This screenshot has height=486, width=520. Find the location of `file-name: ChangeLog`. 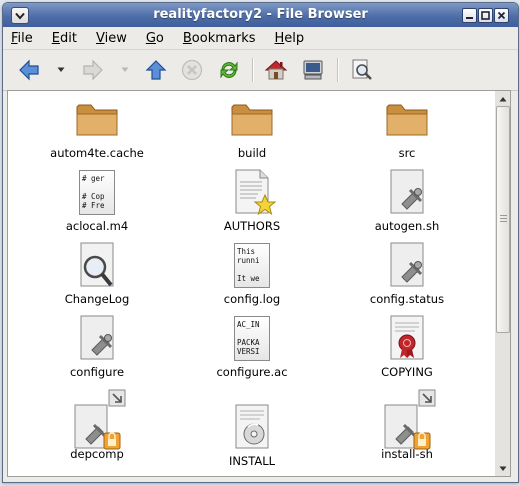

file-name: ChangeLog is located at coordinates (97, 299).